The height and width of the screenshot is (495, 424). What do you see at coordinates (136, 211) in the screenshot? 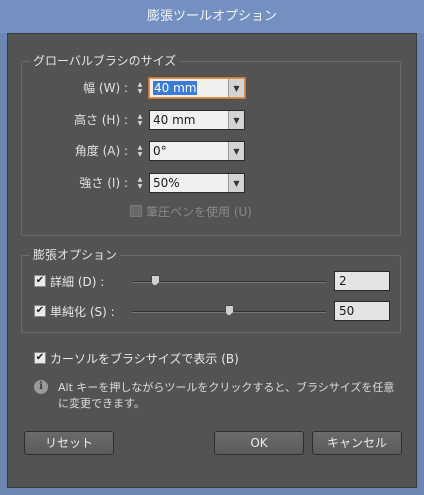
I see `pressure-pen-checkbox` at bounding box center [136, 211].